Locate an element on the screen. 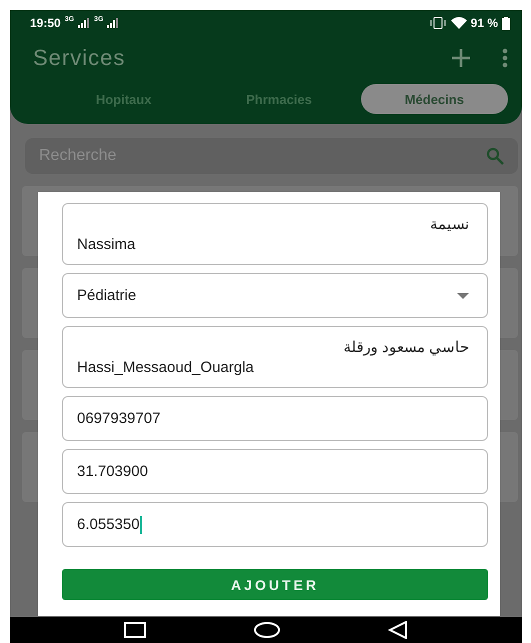 The width and height of the screenshot is (531, 643). input-field: 6.055350 is located at coordinates (275, 524).